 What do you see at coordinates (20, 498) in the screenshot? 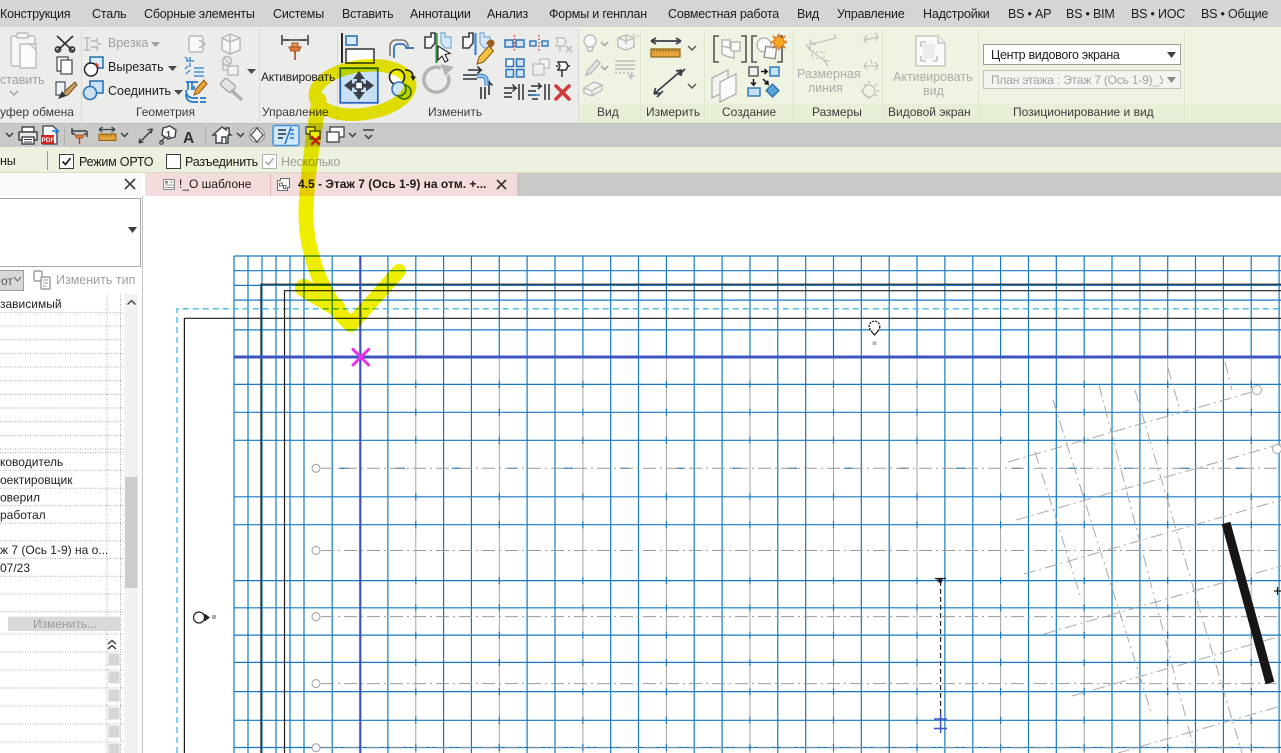
I see `svg-text: оверил` at bounding box center [20, 498].